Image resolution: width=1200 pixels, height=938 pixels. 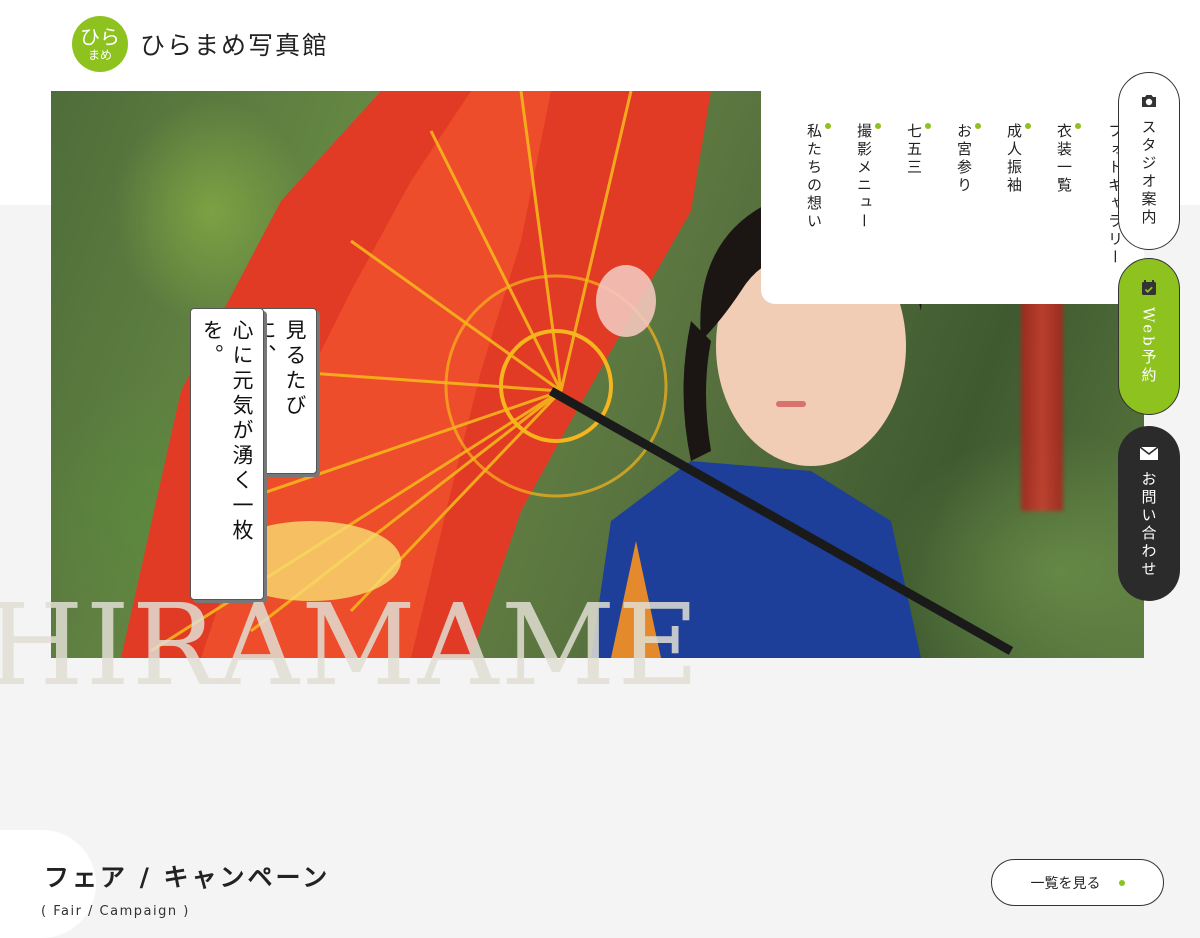 What do you see at coordinates (1148, 346) in the screenshot?
I see `web-reservation-label: Web予約` at bounding box center [1148, 346].